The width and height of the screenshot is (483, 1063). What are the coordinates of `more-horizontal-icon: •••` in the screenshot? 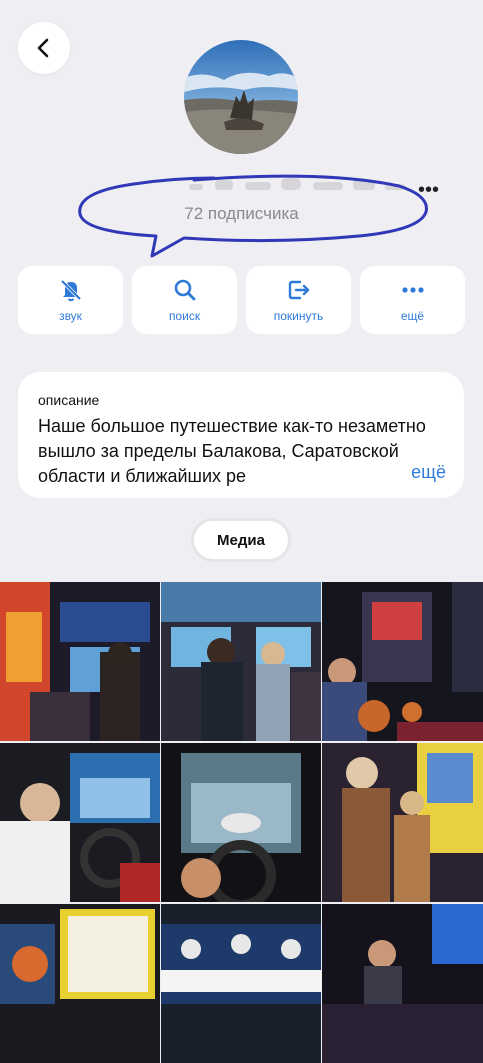 It's located at (428, 190).